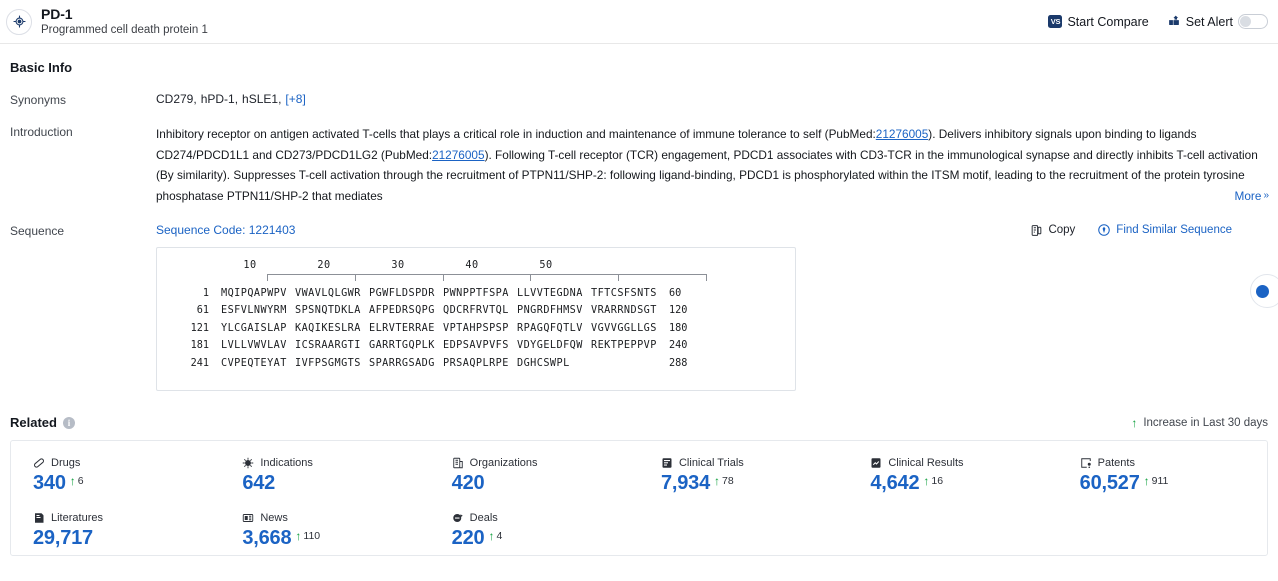 The width and height of the screenshot is (1278, 581). What do you see at coordinates (68, 422) in the screenshot?
I see `info-icon: i` at bounding box center [68, 422].